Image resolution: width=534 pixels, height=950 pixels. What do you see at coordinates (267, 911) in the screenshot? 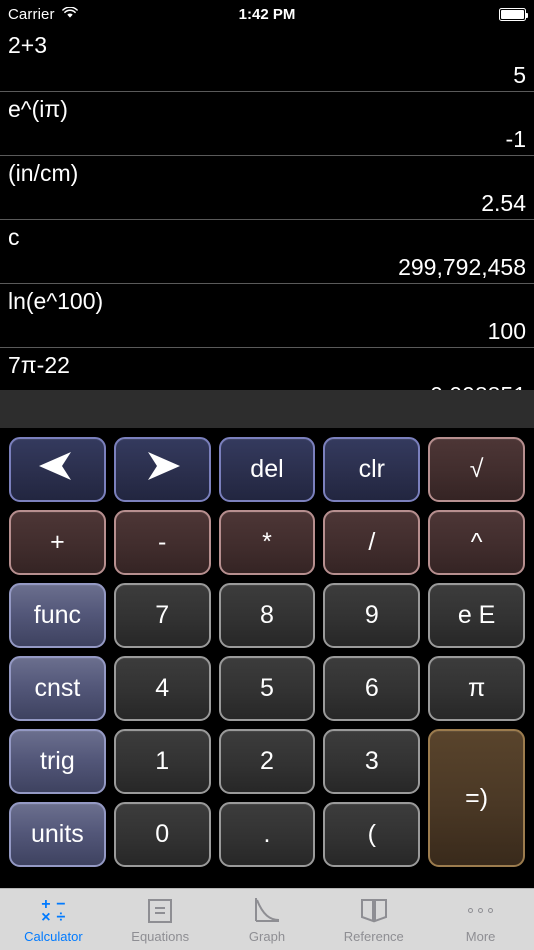
I see `graph-icon` at bounding box center [267, 911].